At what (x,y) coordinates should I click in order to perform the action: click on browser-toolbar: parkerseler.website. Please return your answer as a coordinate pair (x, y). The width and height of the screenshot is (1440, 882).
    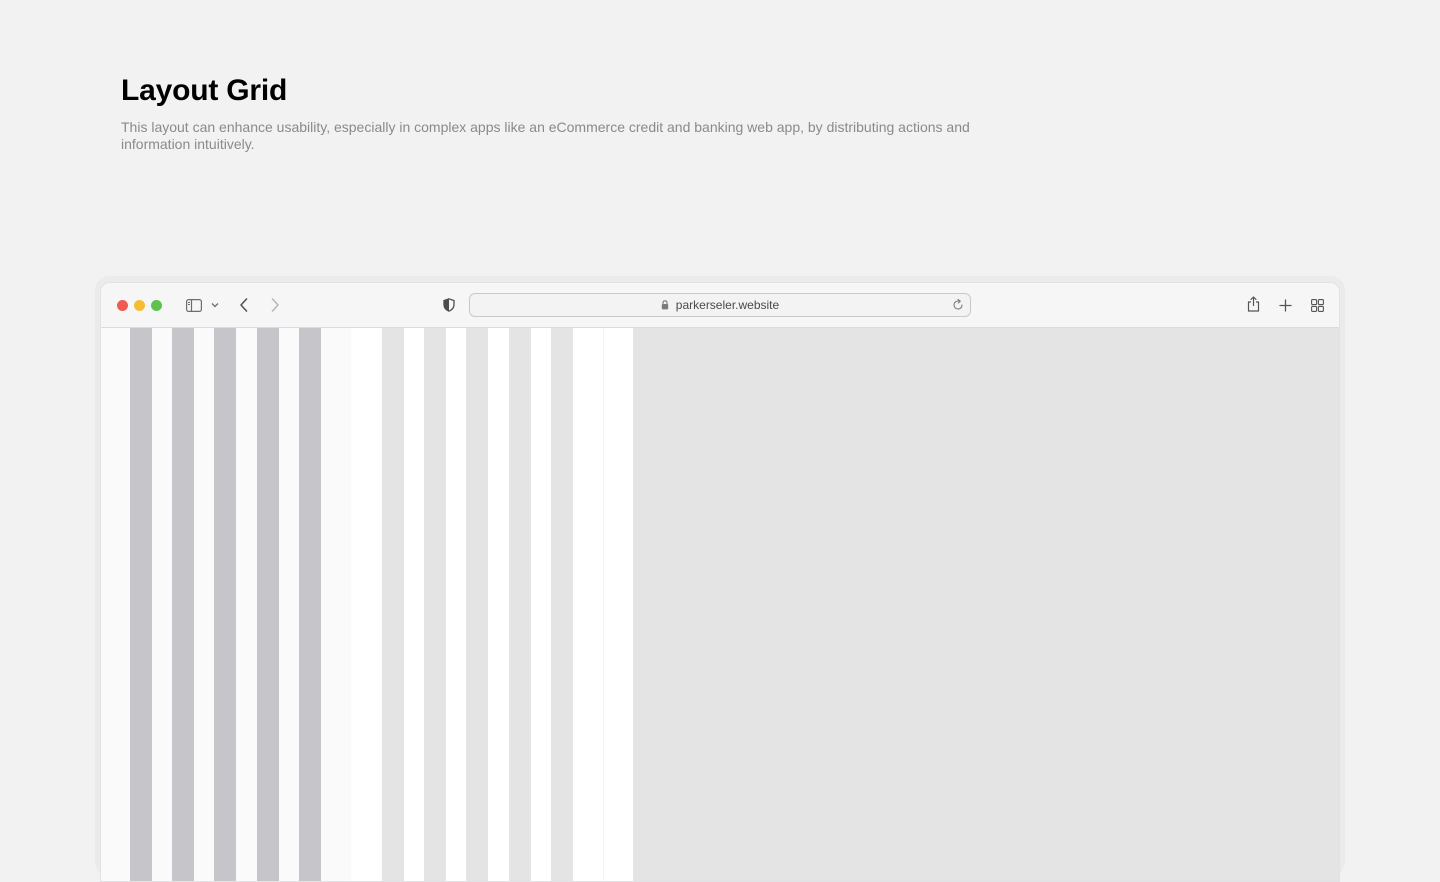
    Looking at the image, I should click on (720, 305).